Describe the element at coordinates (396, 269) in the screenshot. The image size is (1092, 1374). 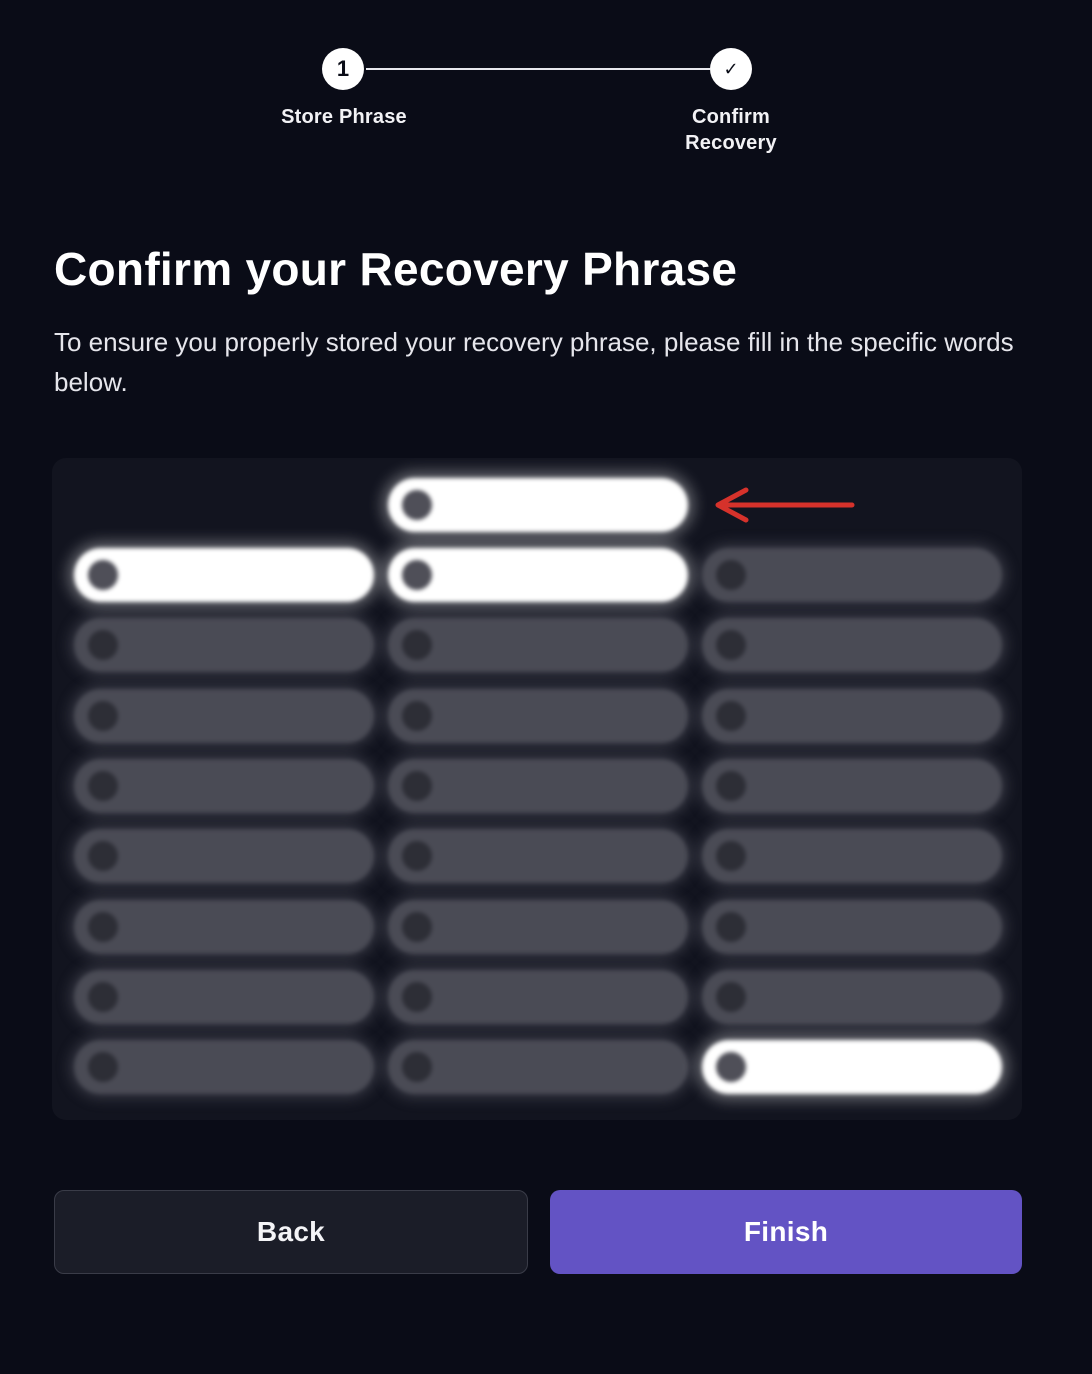
I see `page-title: Confirm your Recovery Phrase` at that location.